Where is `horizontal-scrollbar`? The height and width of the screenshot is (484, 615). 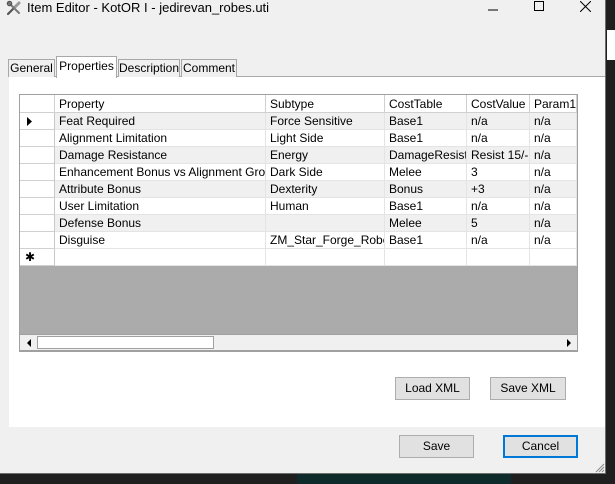
horizontal-scrollbar is located at coordinates (298, 342).